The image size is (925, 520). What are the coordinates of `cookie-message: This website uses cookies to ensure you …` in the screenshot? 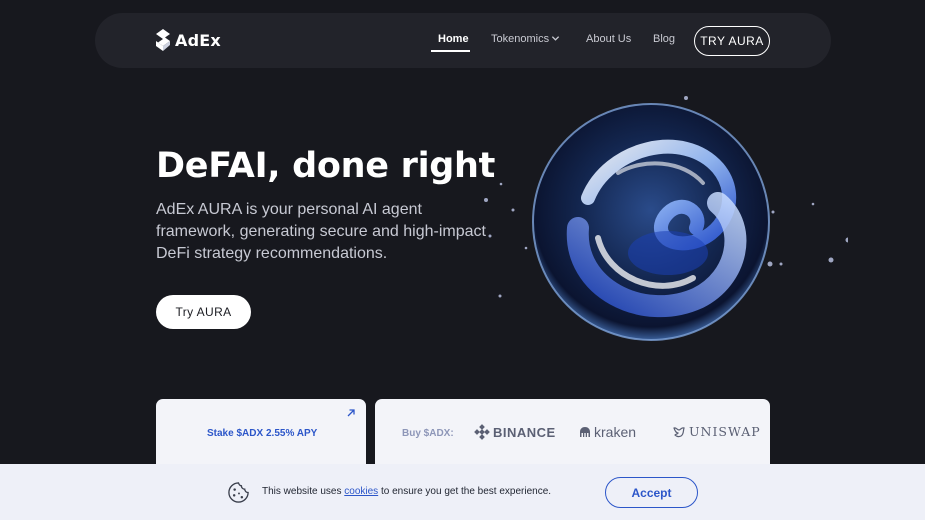 It's located at (406, 491).